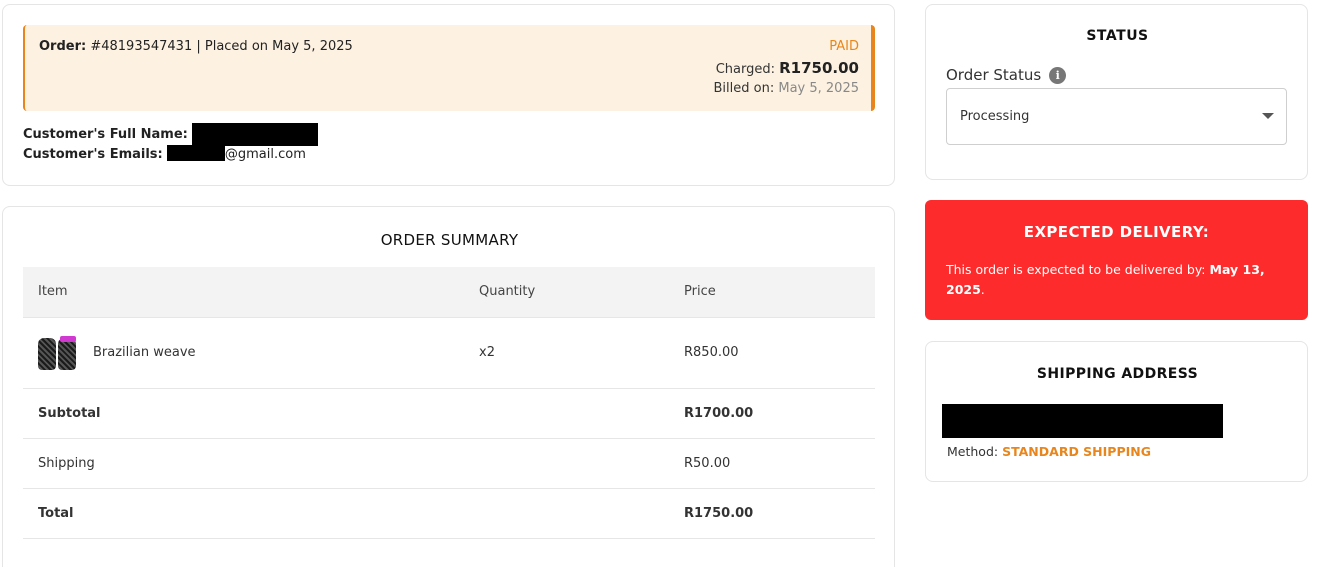  Describe the element at coordinates (844, 46) in the screenshot. I see `payment-status-badge: PAID` at that location.